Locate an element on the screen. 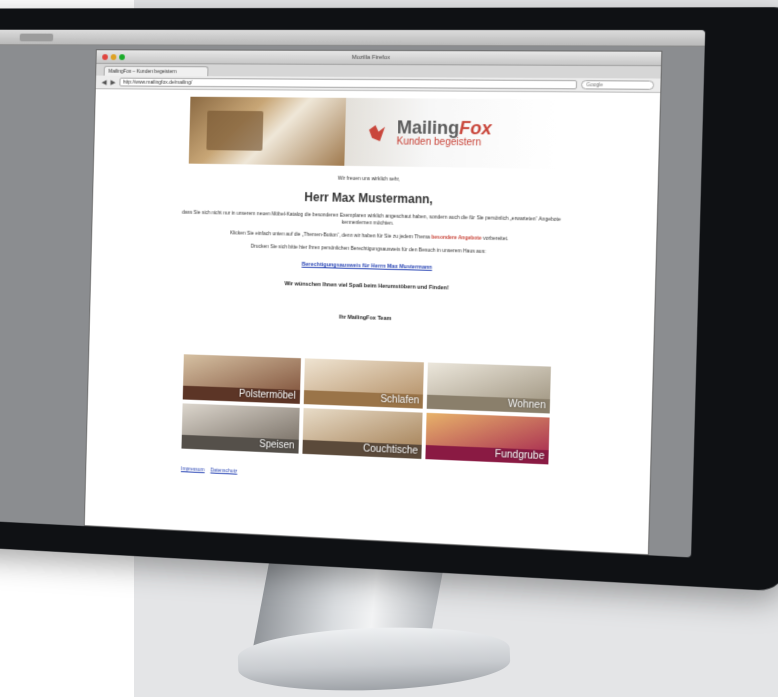  browser-titlebar: Mozilla Firefox is located at coordinates (379, 58).